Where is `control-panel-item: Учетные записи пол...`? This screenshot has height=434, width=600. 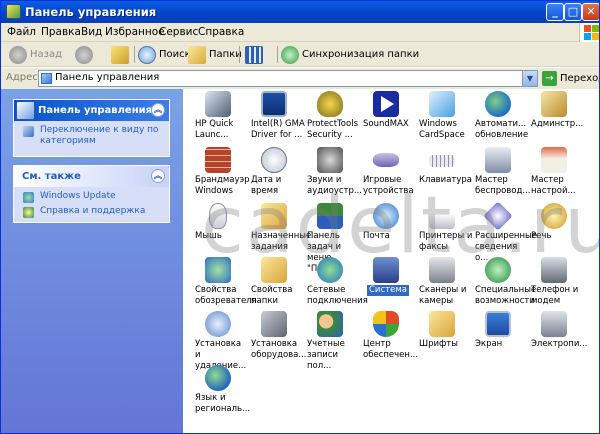
control-panel-item: Учетные записи пол... is located at coordinates (329, 341).